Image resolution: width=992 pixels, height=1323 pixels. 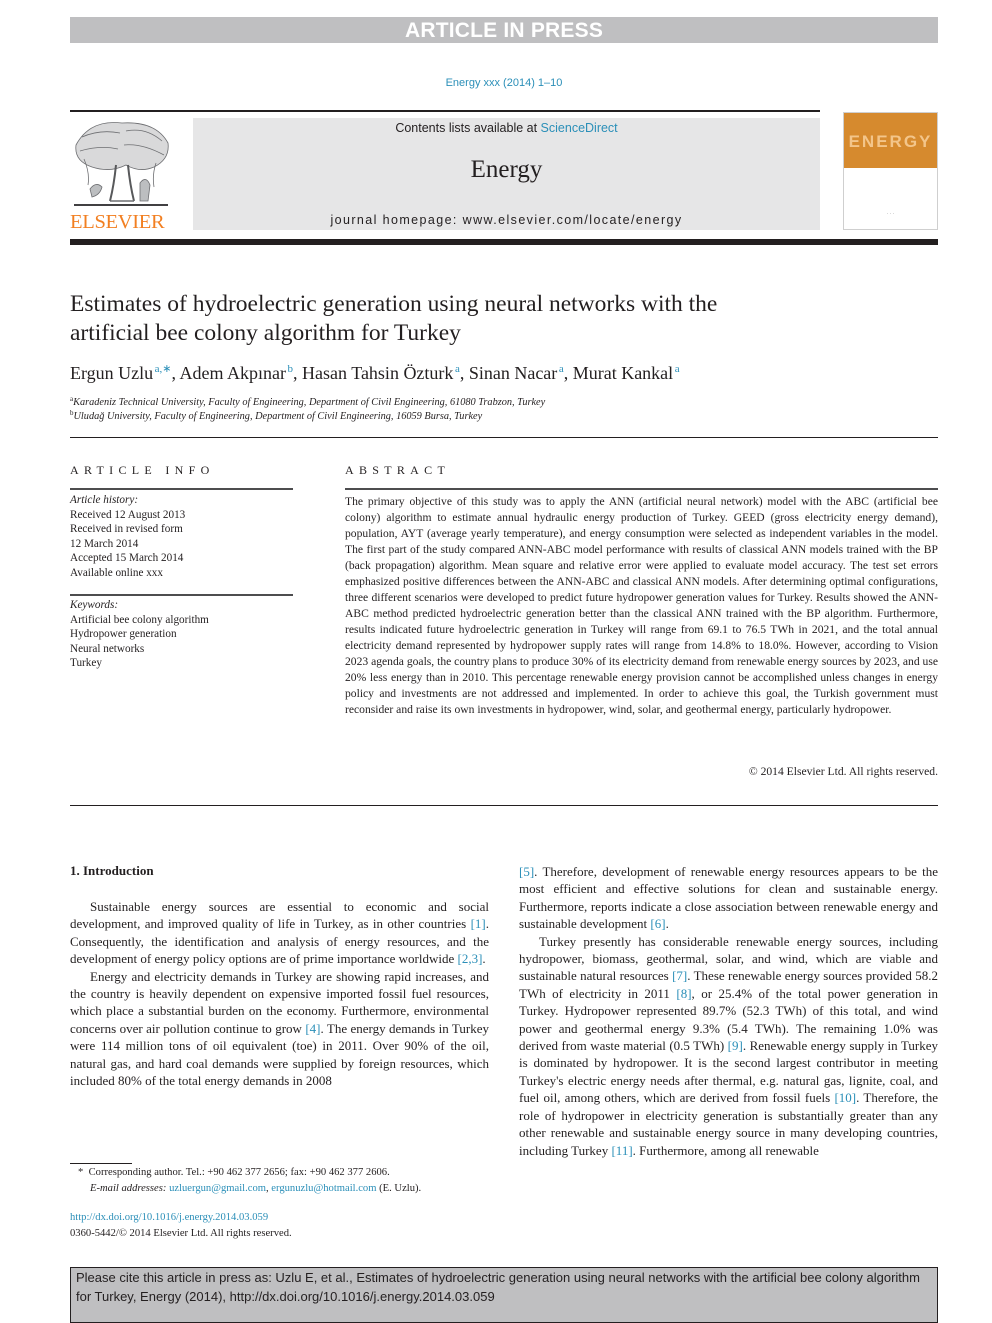 What do you see at coordinates (139, 619) in the screenshot?
I see `keyword: Artificial bee colony algorithm` at bounding box center [139, 619].